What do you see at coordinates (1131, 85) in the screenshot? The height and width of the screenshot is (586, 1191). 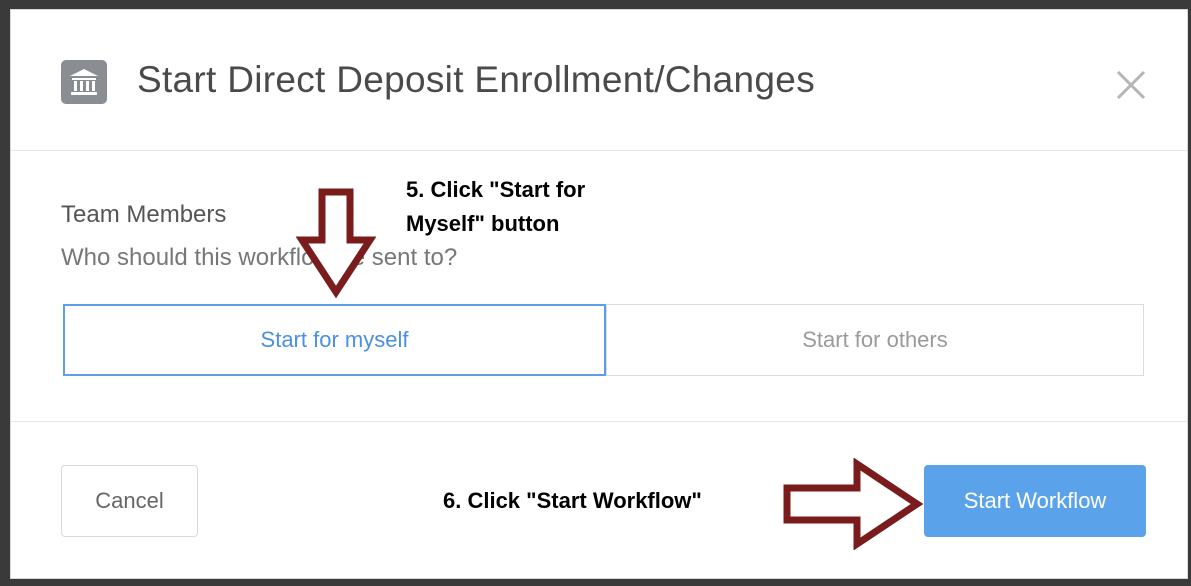 I see `close-icon` at bounding box center [1131, 85].